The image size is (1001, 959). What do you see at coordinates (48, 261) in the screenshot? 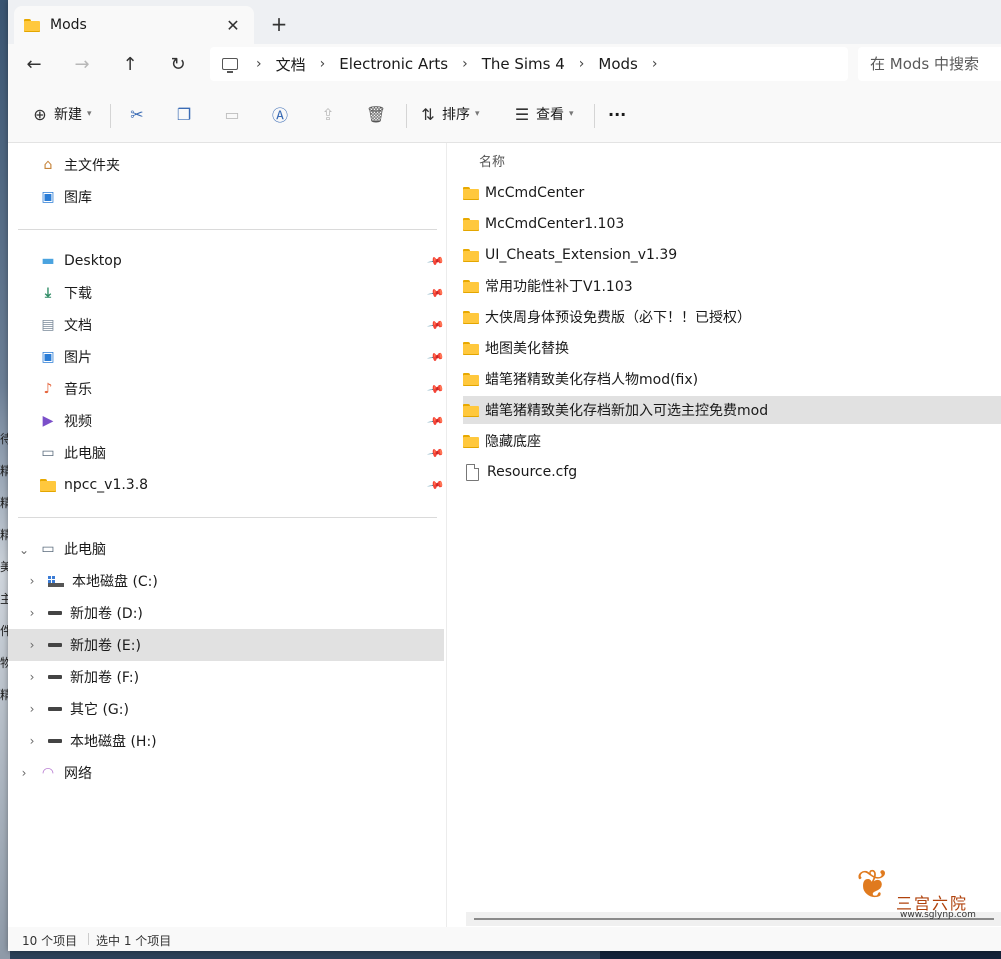
I see `desktop-icon: ▬` at bounding box center [48, 261].